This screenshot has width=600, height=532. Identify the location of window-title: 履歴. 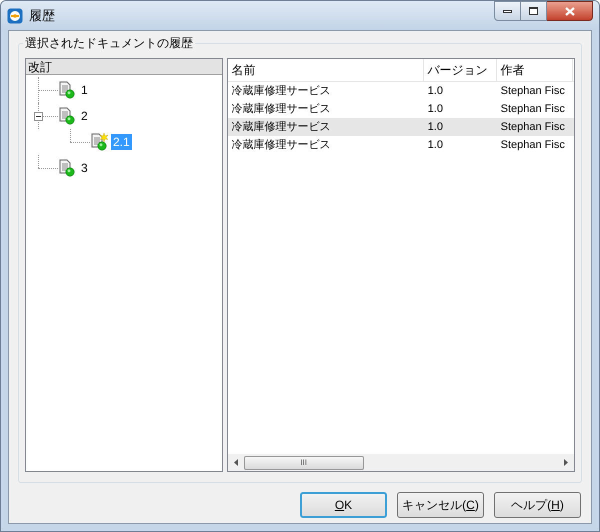
(42, 15).